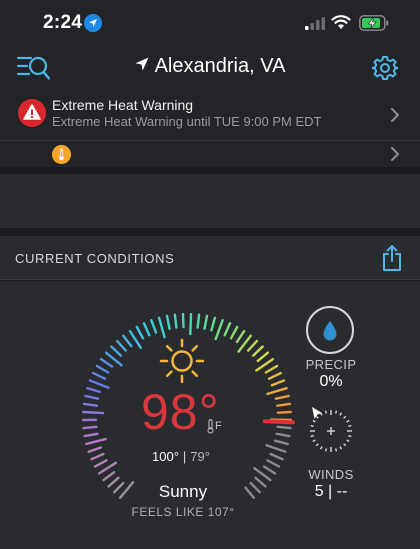 Image resolution: width=420 pixels, height=549 pixels. I want to click on wifi-icon, so click(341, 22).